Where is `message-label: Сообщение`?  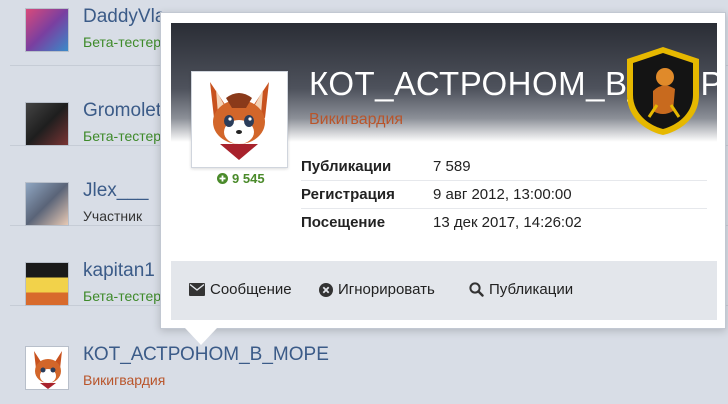
message-label: Сообщение is located at coordinates (251, 289).